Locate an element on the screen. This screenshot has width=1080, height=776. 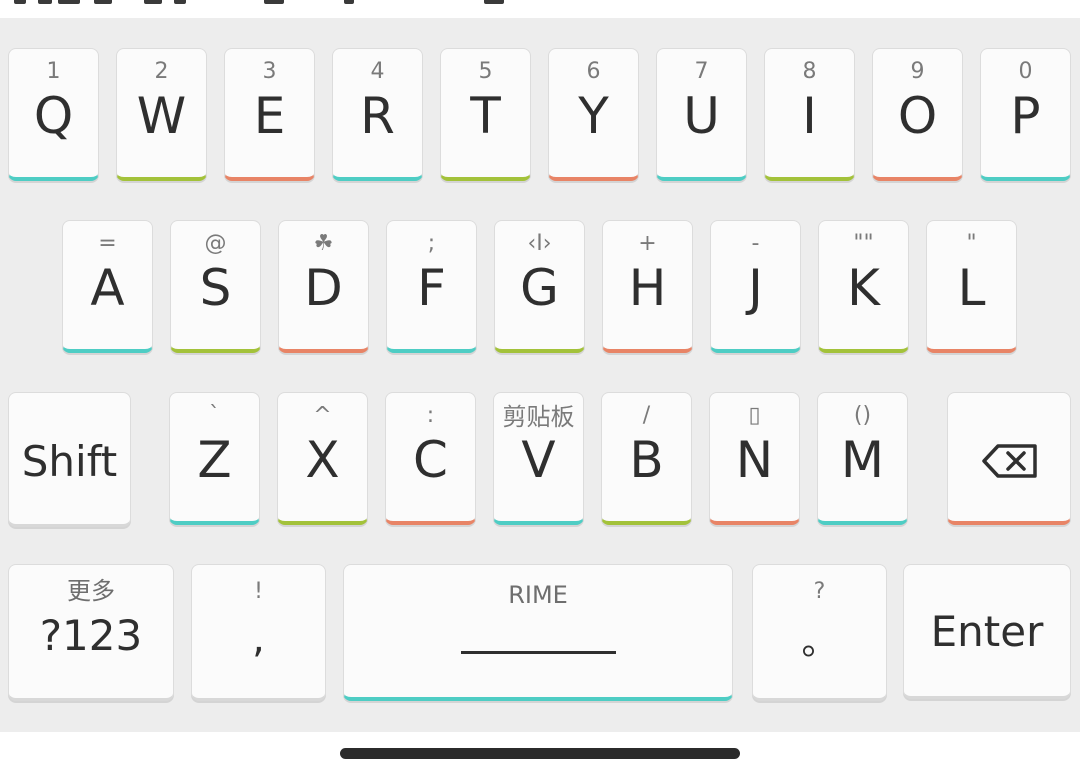
key-label: N is located at coordinates (754, 460).